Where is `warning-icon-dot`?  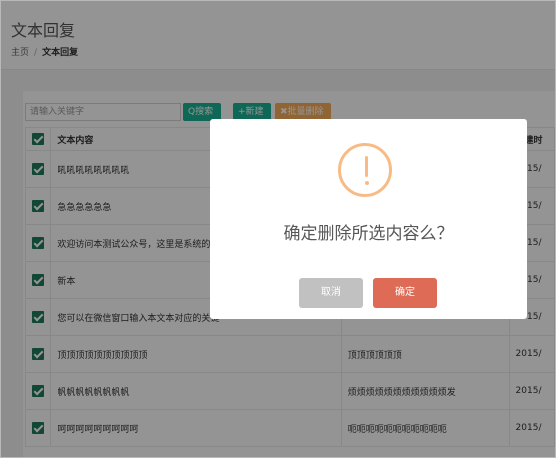
warning-icon-dot is located at coordinates (366, 183).